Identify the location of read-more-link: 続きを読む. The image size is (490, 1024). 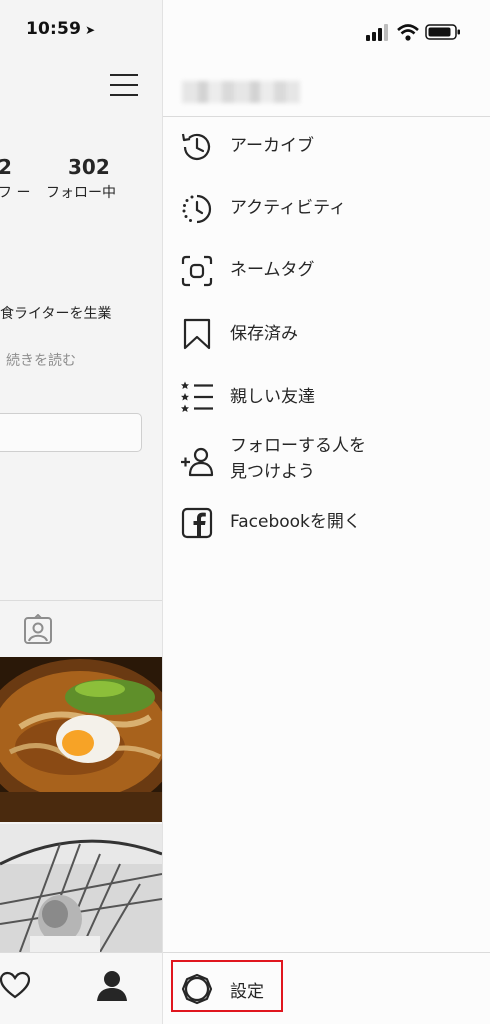
(41, 360).